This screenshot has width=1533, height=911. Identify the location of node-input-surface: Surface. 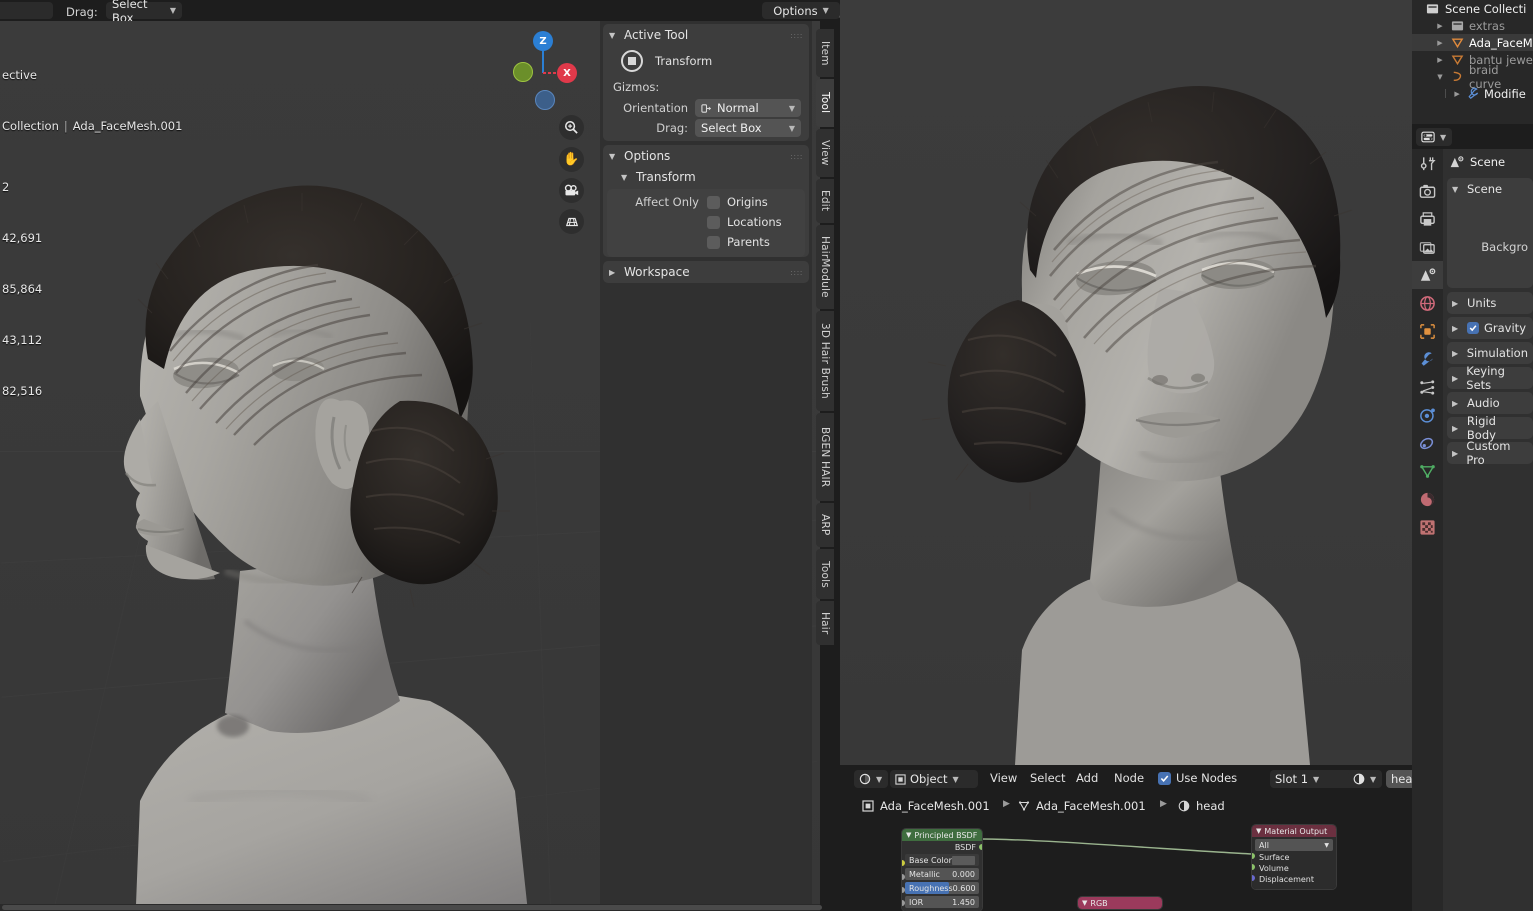
(1294, 858).